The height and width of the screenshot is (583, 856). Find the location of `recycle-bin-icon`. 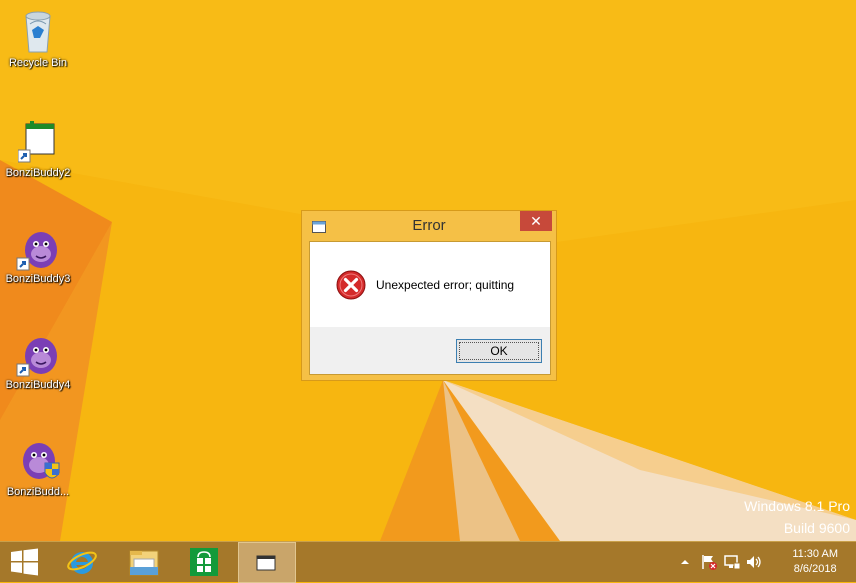

recycle-bin-icon is located at coordinates (38, 32).